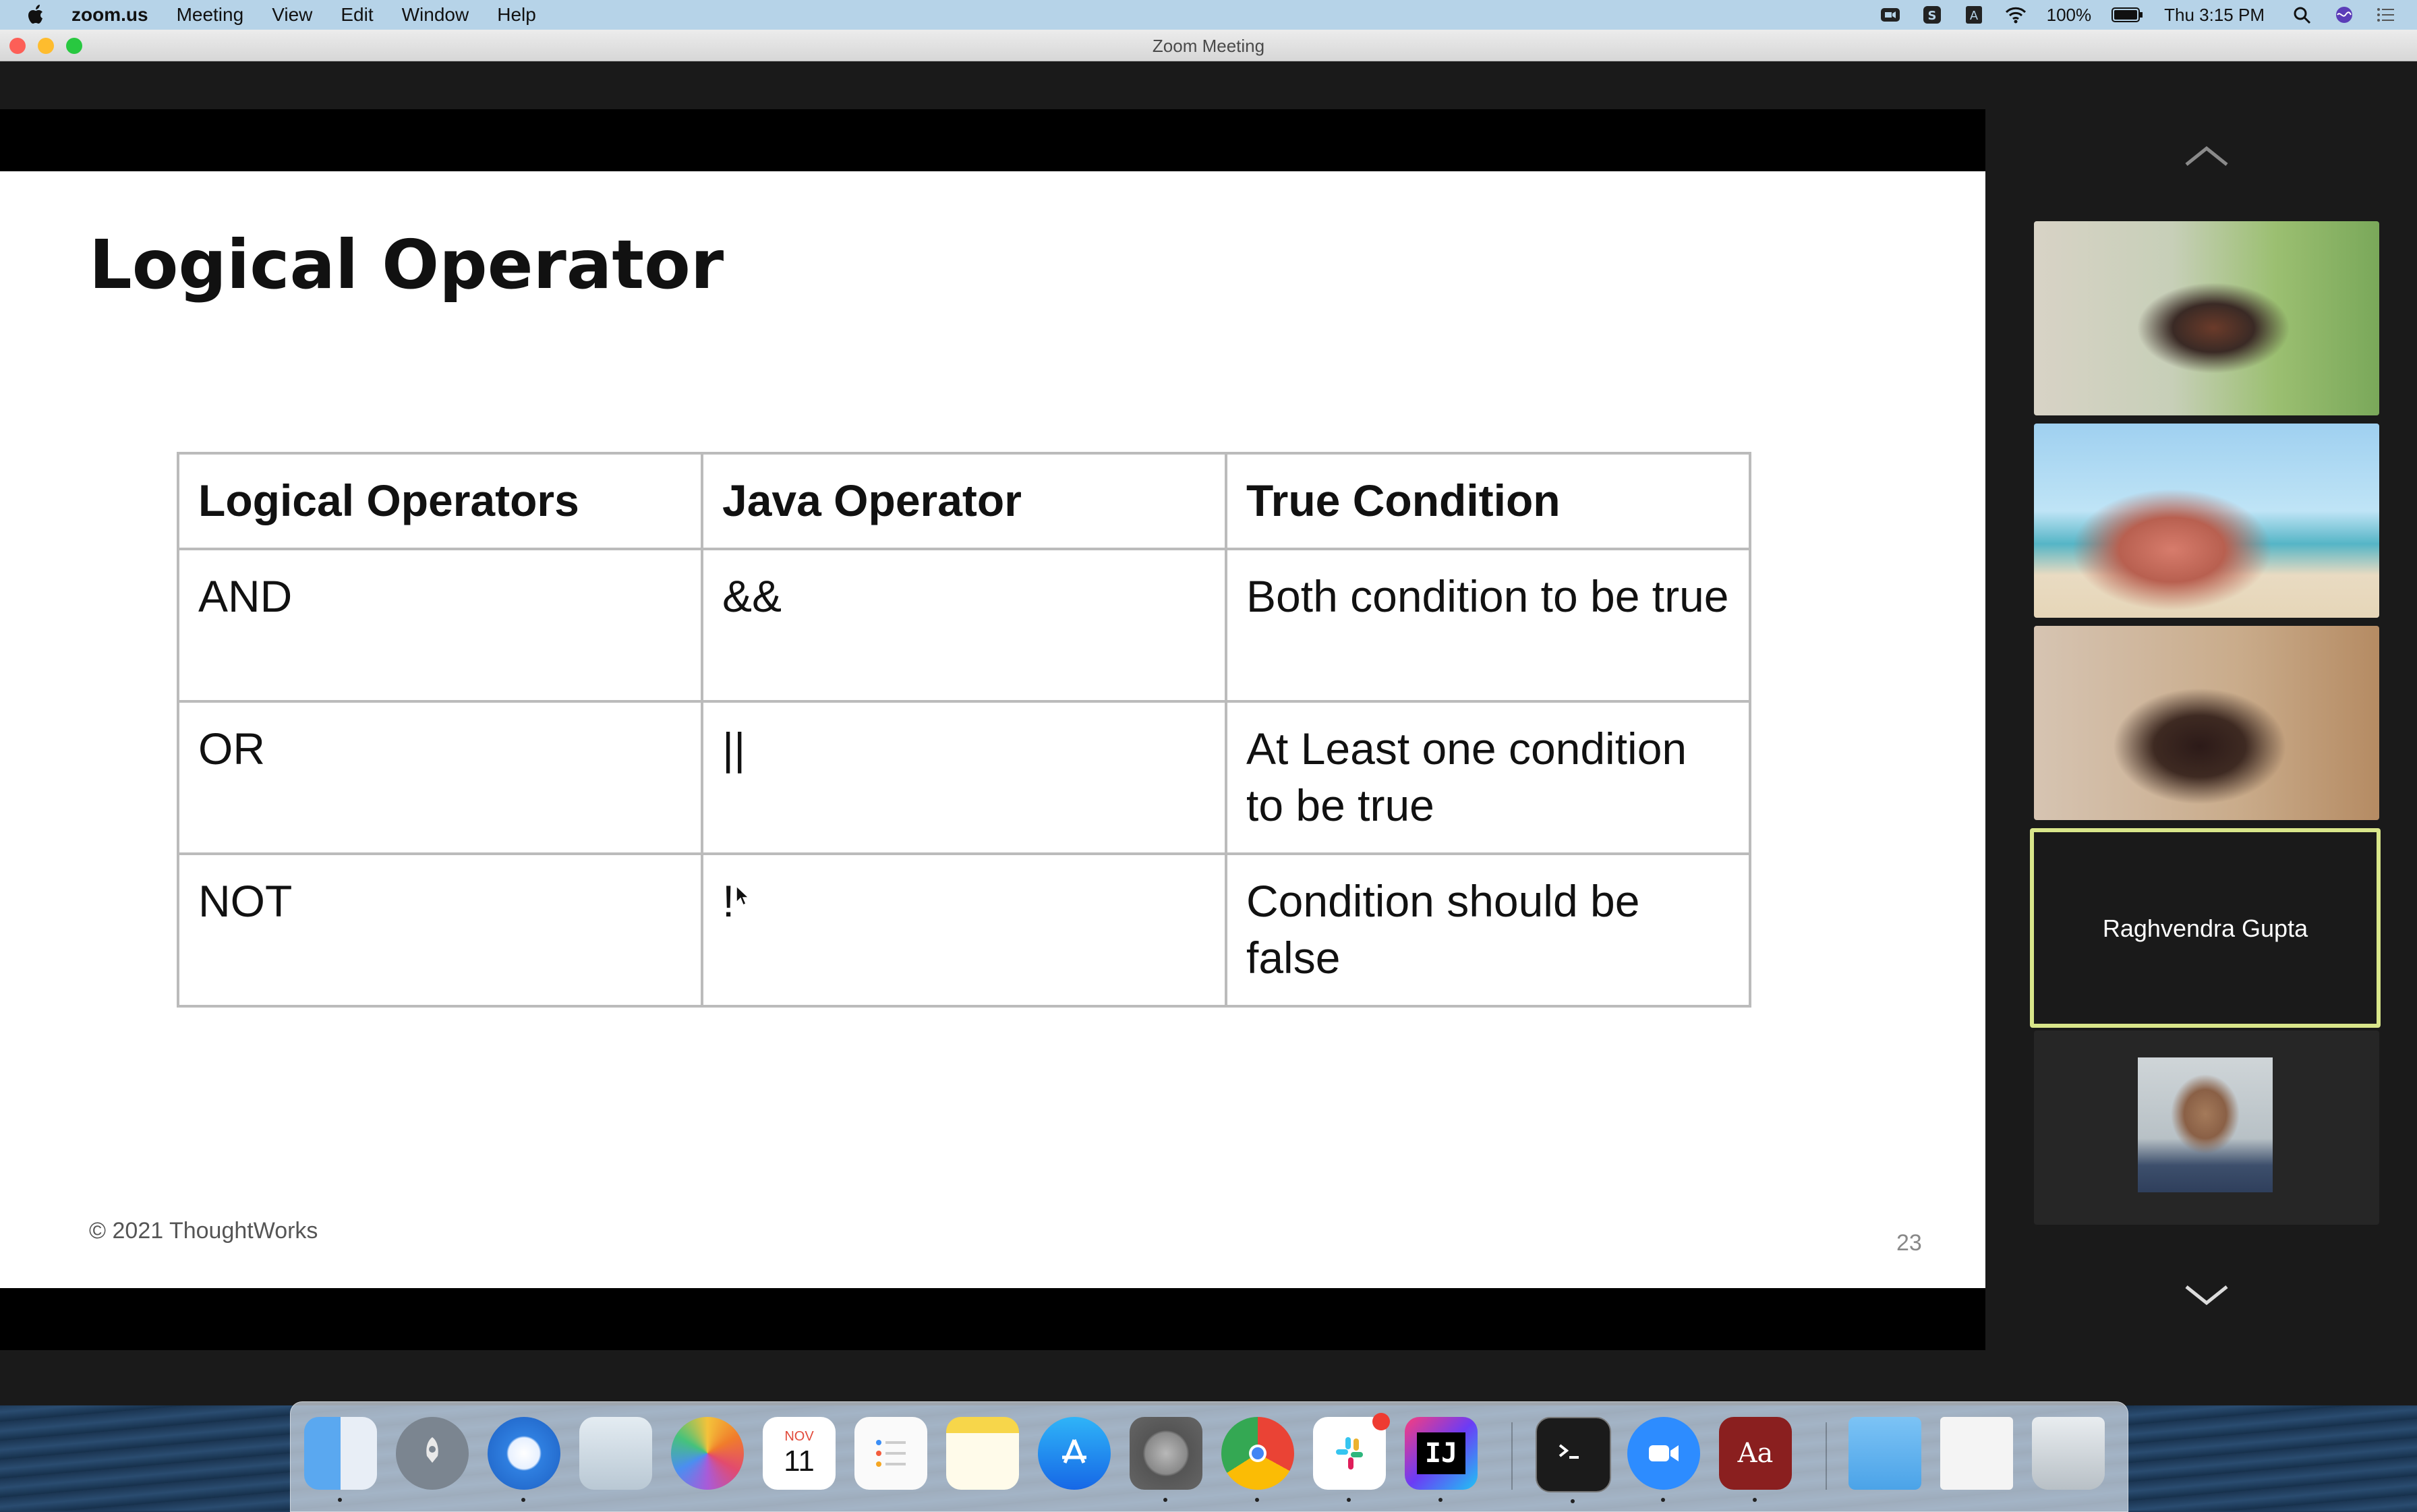 The width and height of the screenshot is (2417, 1512). What do you see at coordinates (2068, 1453) in the screenshot?
I see `trash-icon` at bounding box center [2068, 1453].